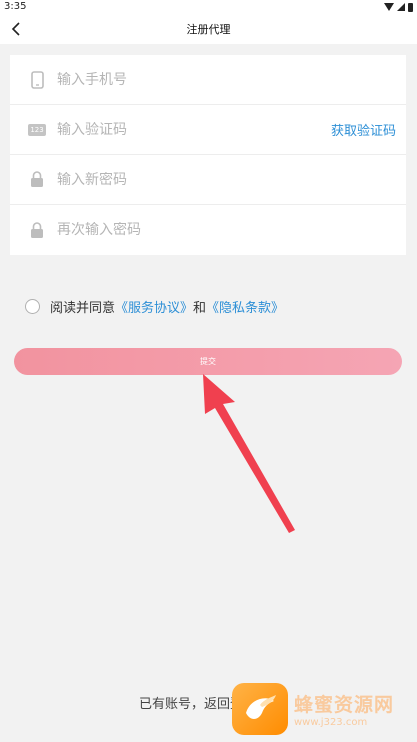 The width and height of the screenshot is (417, 742). I want to click on back-icon, so click(16, 29).